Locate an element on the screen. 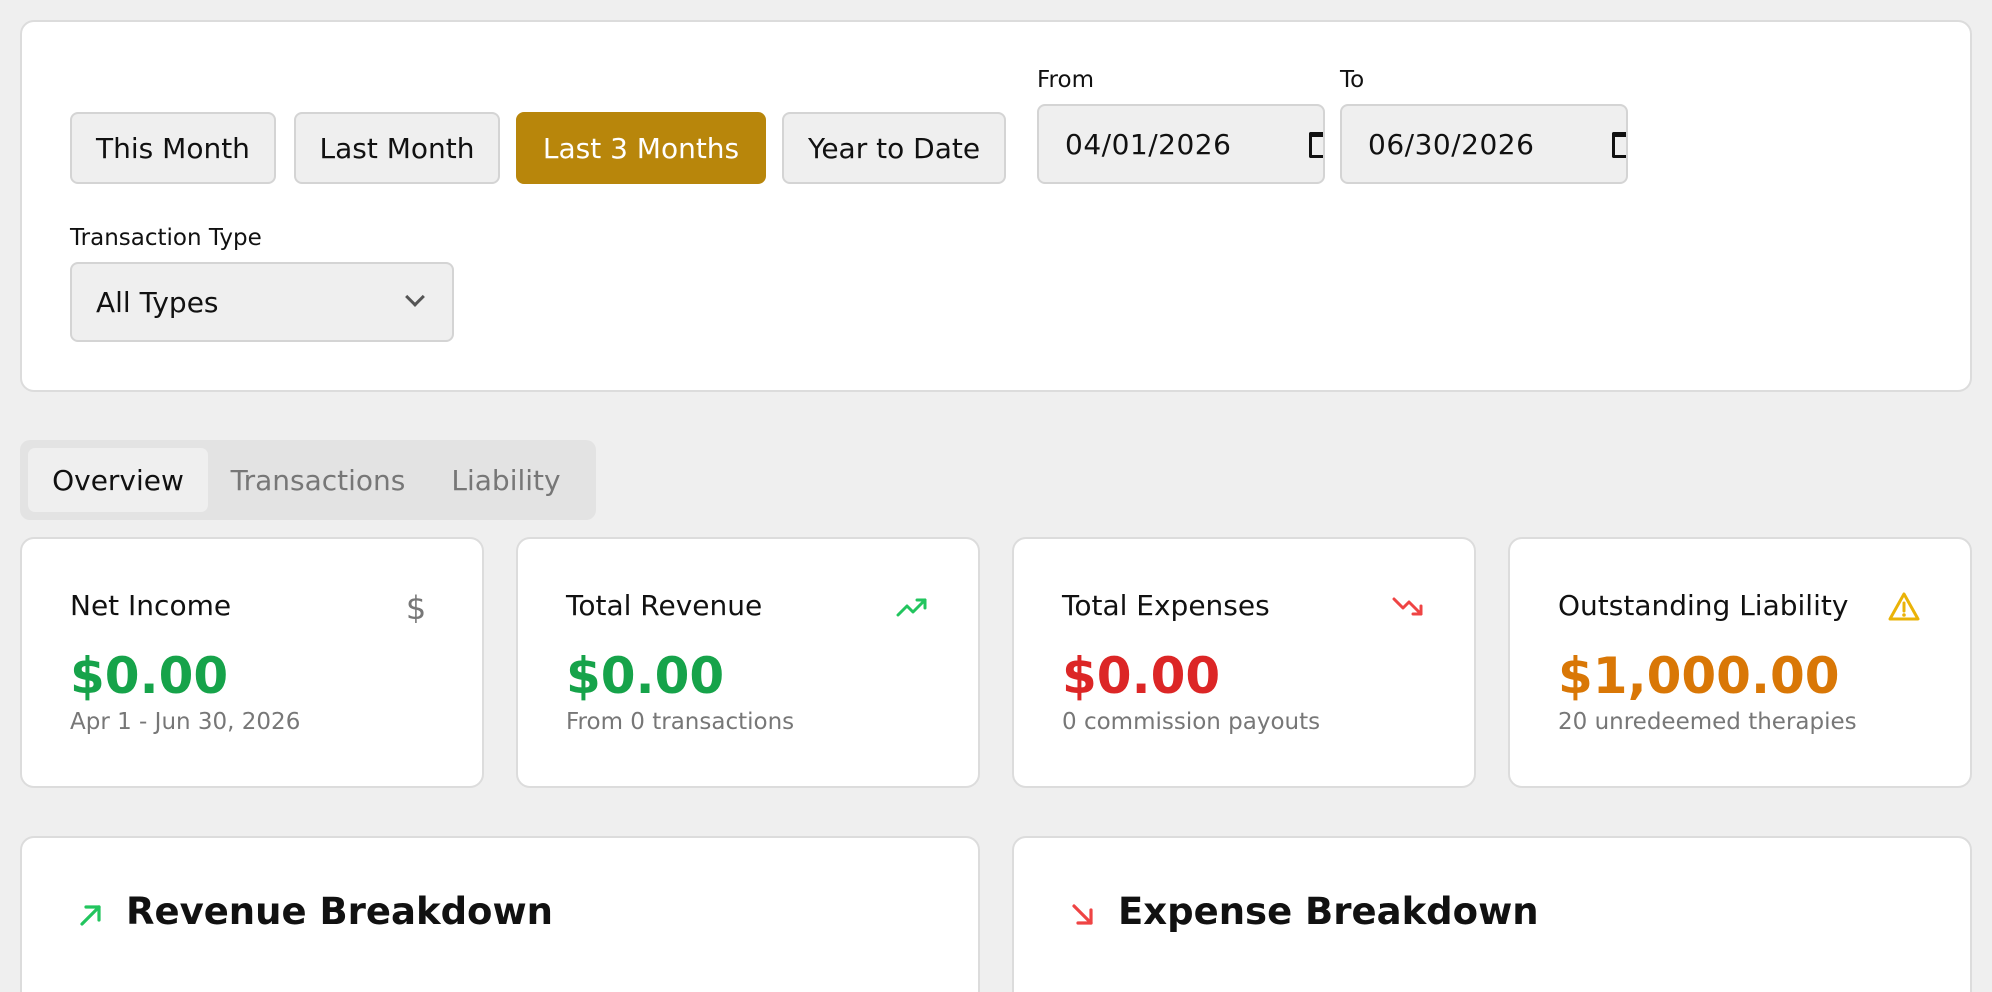 The height and width of the screenshot is (992, 1992). transaction-type-label: Transaction Type is located at coordinates (166, 238).